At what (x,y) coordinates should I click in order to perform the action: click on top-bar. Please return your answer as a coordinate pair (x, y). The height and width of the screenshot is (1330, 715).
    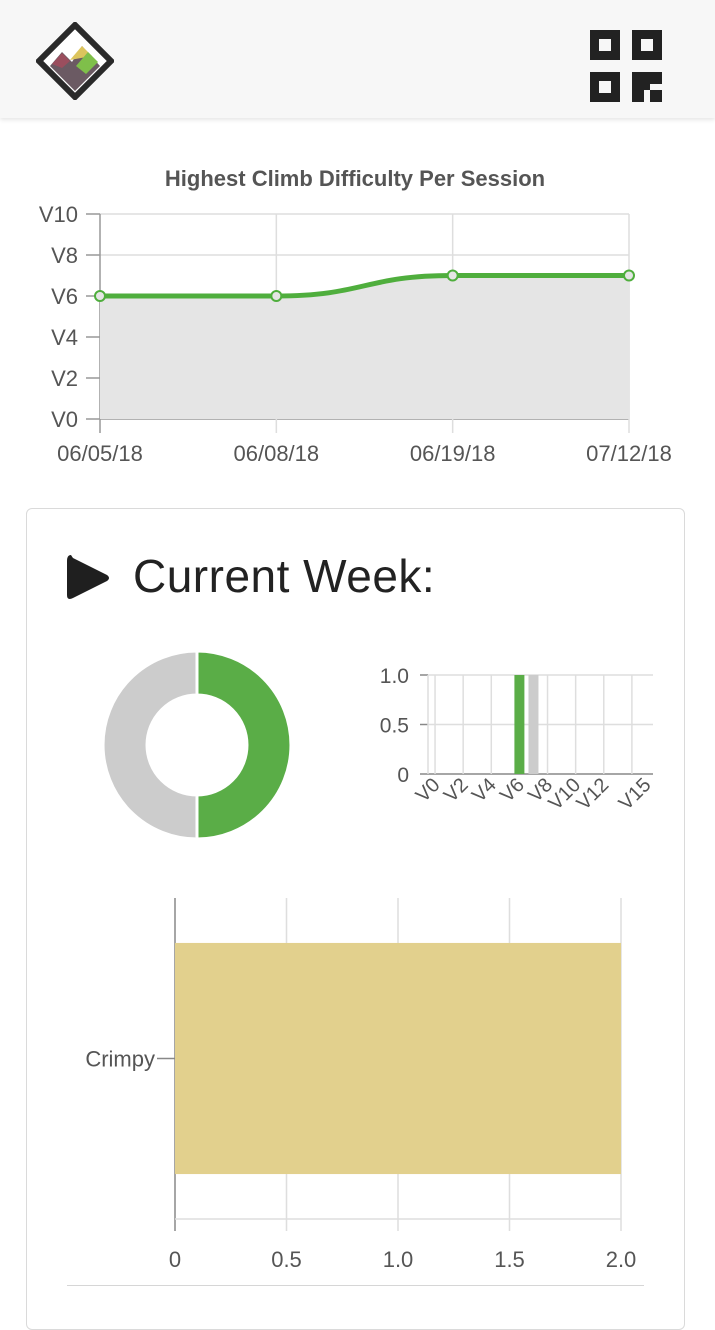
    Looking at the image, I should click on (357, 59).